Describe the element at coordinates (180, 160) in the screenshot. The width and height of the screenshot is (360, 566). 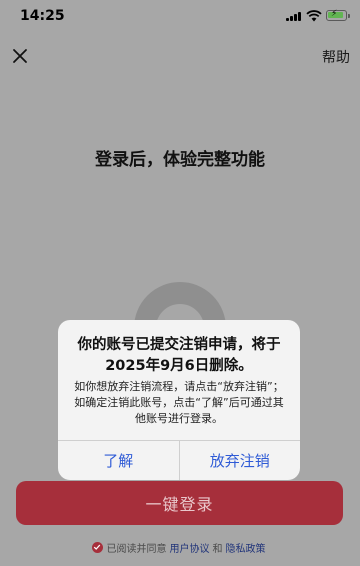
I see `page-headline: 登录后，体验完整功能` at that location.